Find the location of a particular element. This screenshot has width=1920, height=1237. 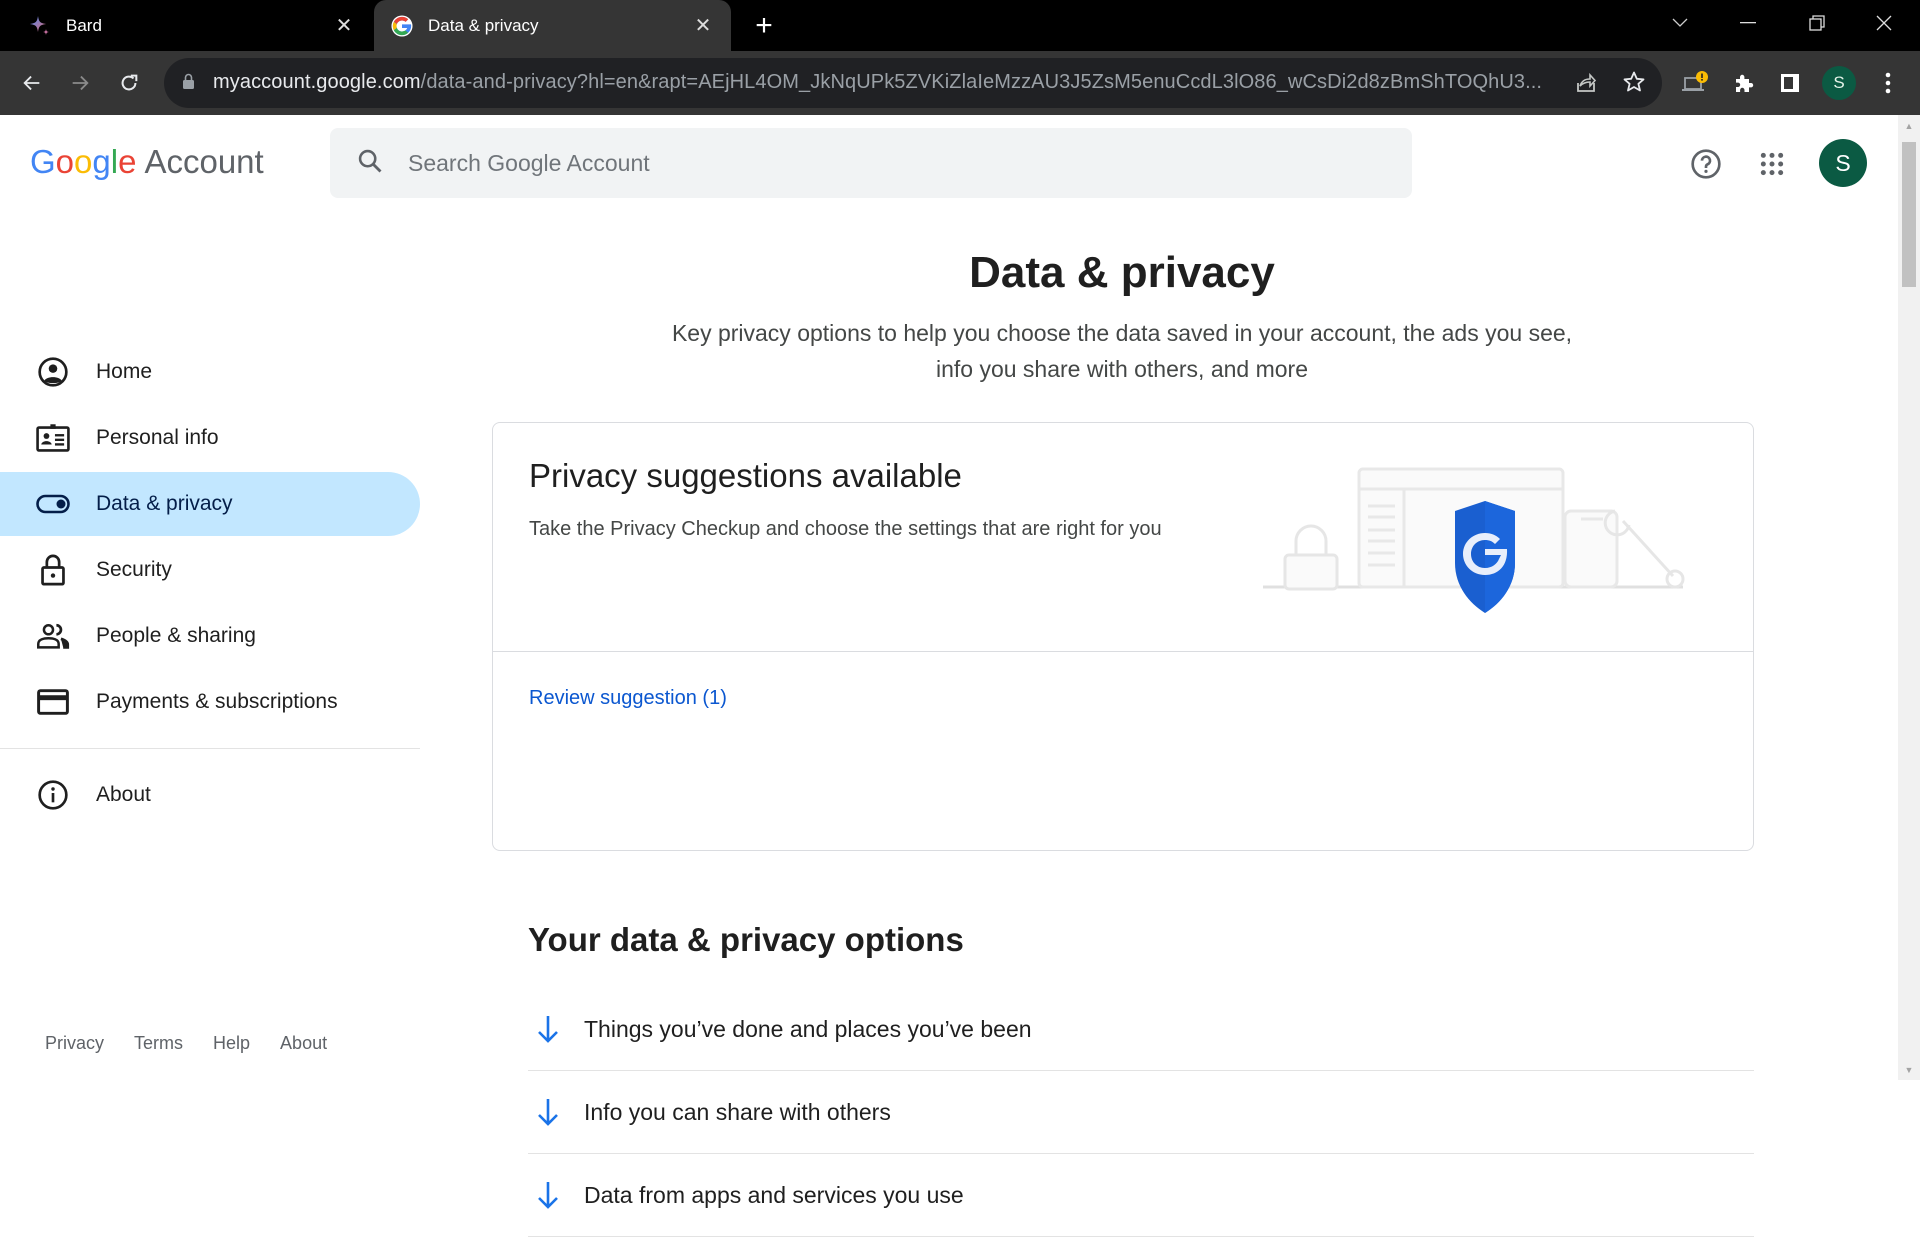

sidebar-item-label: Data & privacy is located at coordinates (164, 503).